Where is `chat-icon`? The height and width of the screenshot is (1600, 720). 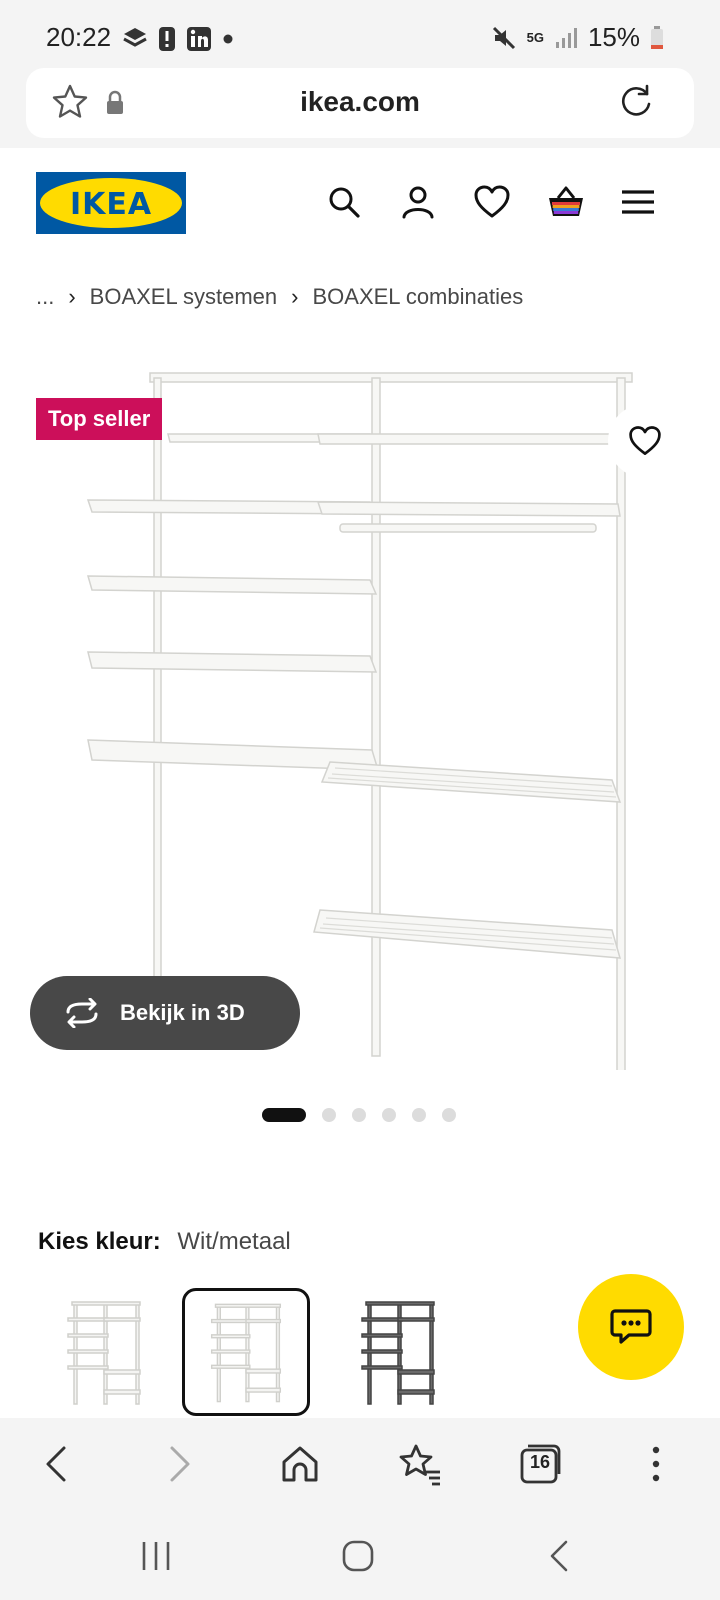 chat-icon is located at coordinates (631, 1326).